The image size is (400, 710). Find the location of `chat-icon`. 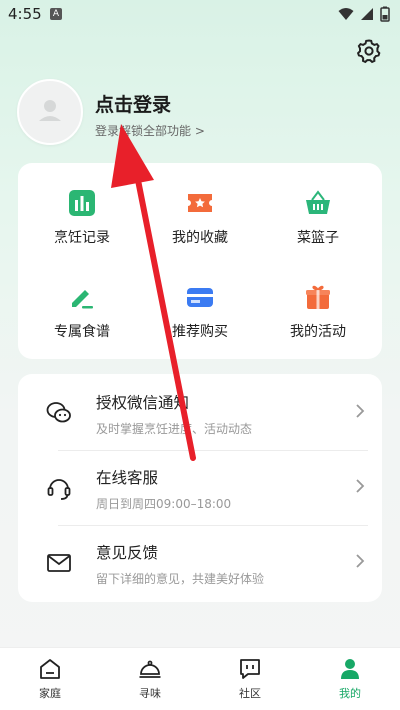

chat-icon is located at coordinates (250, 669).